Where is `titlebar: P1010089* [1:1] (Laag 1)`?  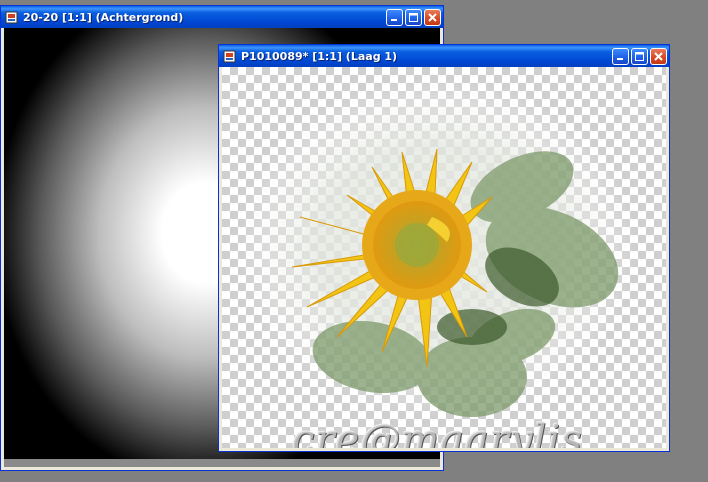 titlebar: P1010089* [1:1] (Laag 1) is located at coordinates (444, 56).